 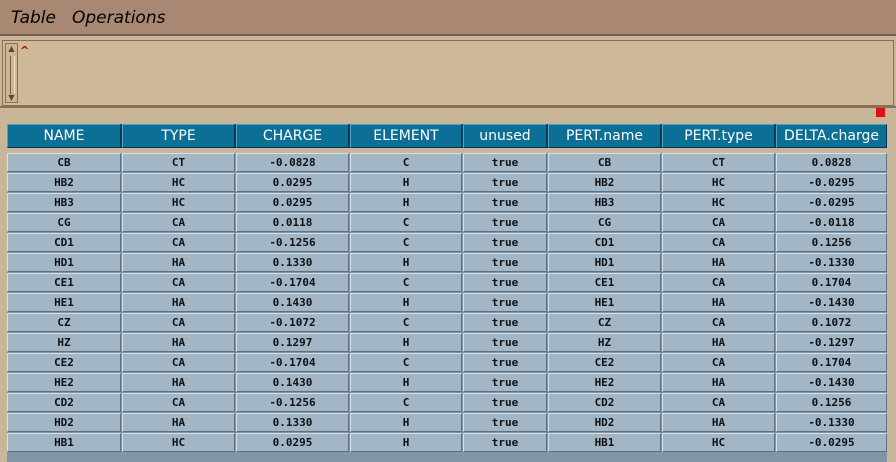 I want to click on table-cell: CE1, so click(x=64, y=282).